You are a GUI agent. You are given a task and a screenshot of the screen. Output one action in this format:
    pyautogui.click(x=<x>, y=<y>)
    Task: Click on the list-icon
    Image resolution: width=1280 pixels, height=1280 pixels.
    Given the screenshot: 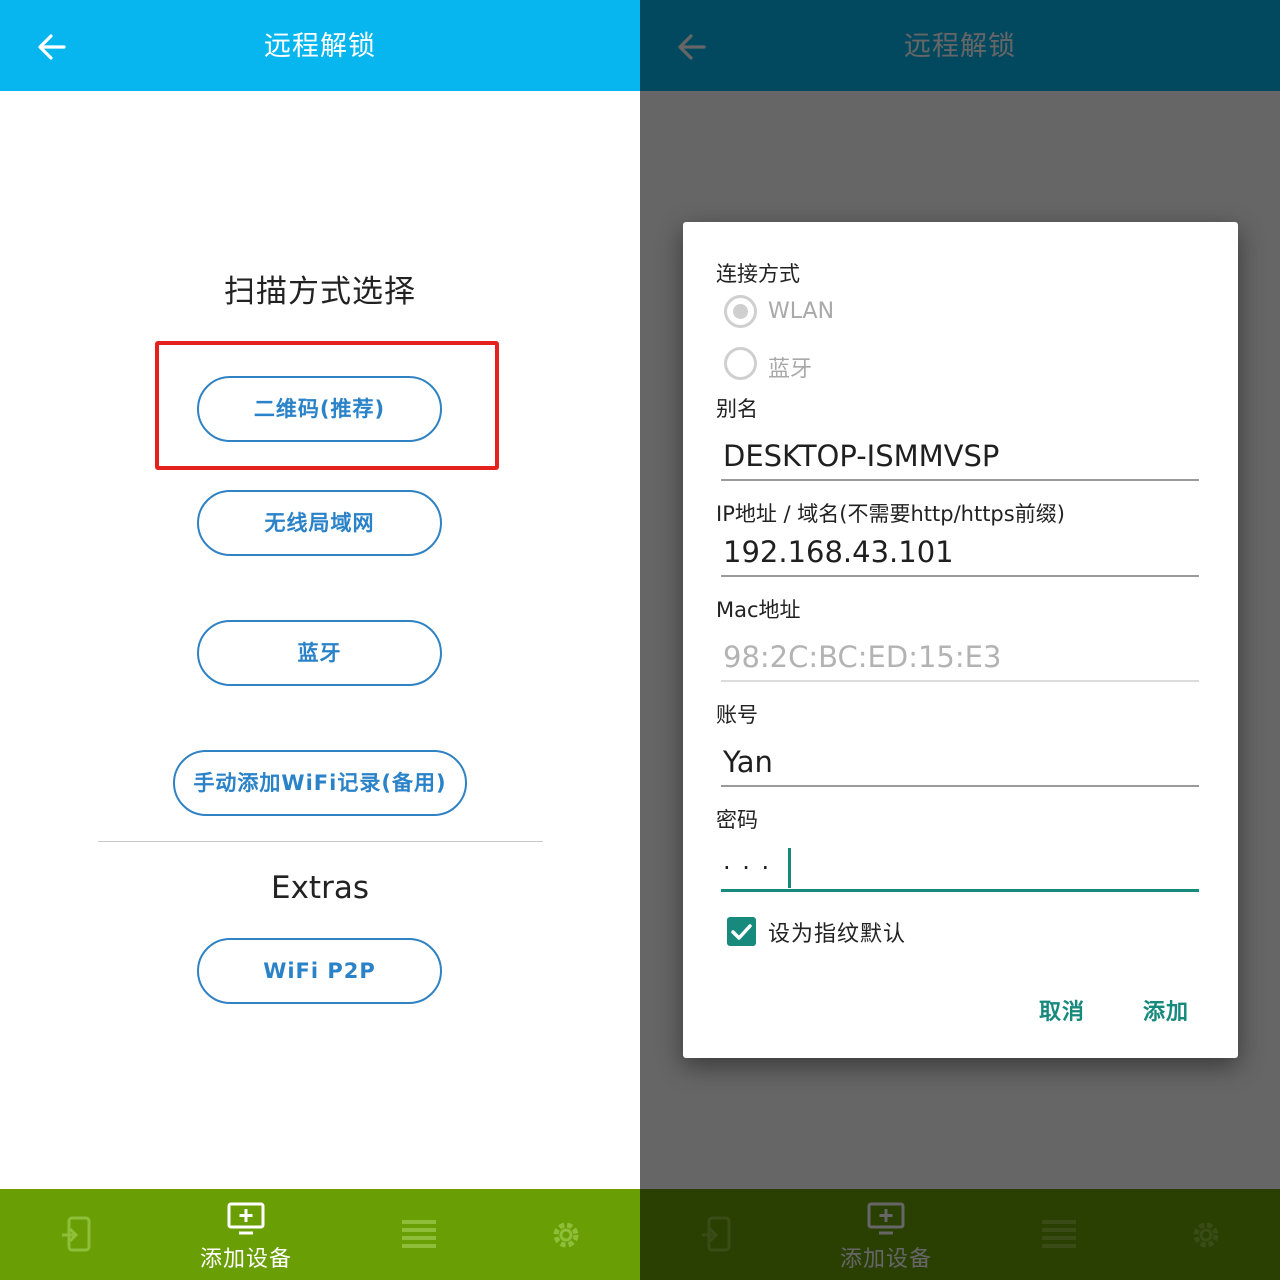 What is the action you would take?
    pyautogui.click(x=419, y=1234)
    